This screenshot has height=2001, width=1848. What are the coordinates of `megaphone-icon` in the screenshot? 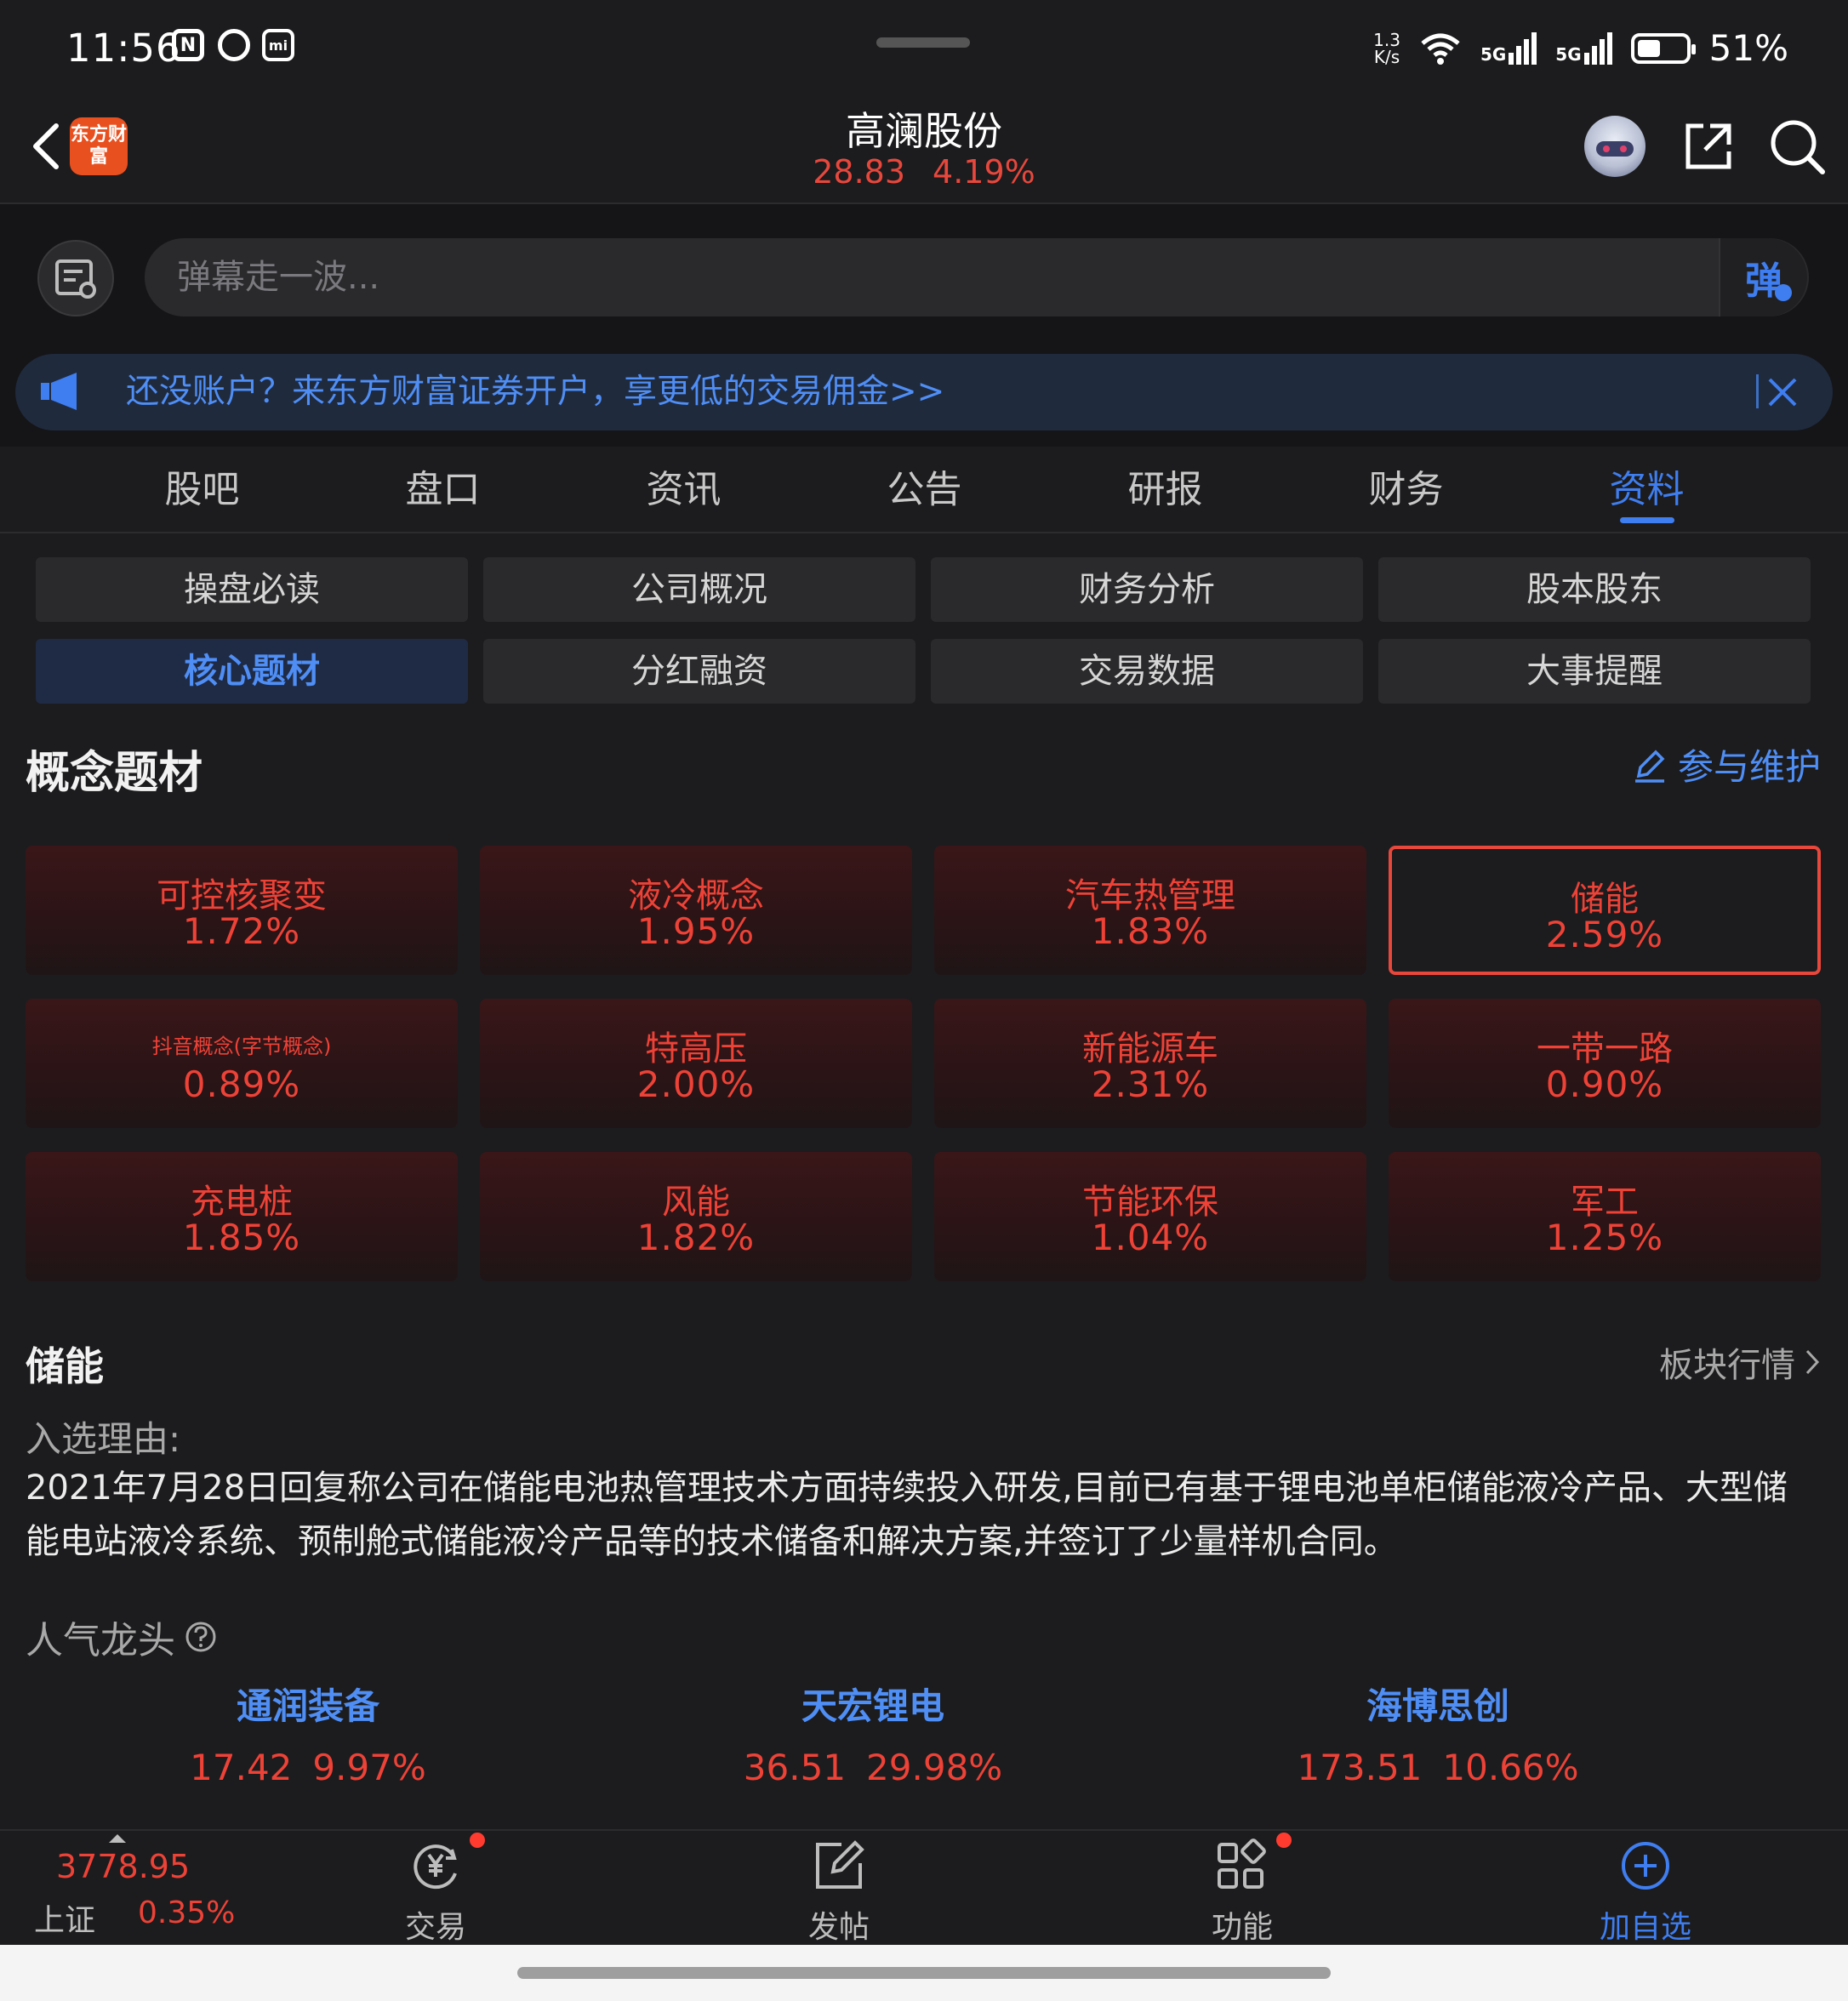 It's located at (59, 391).